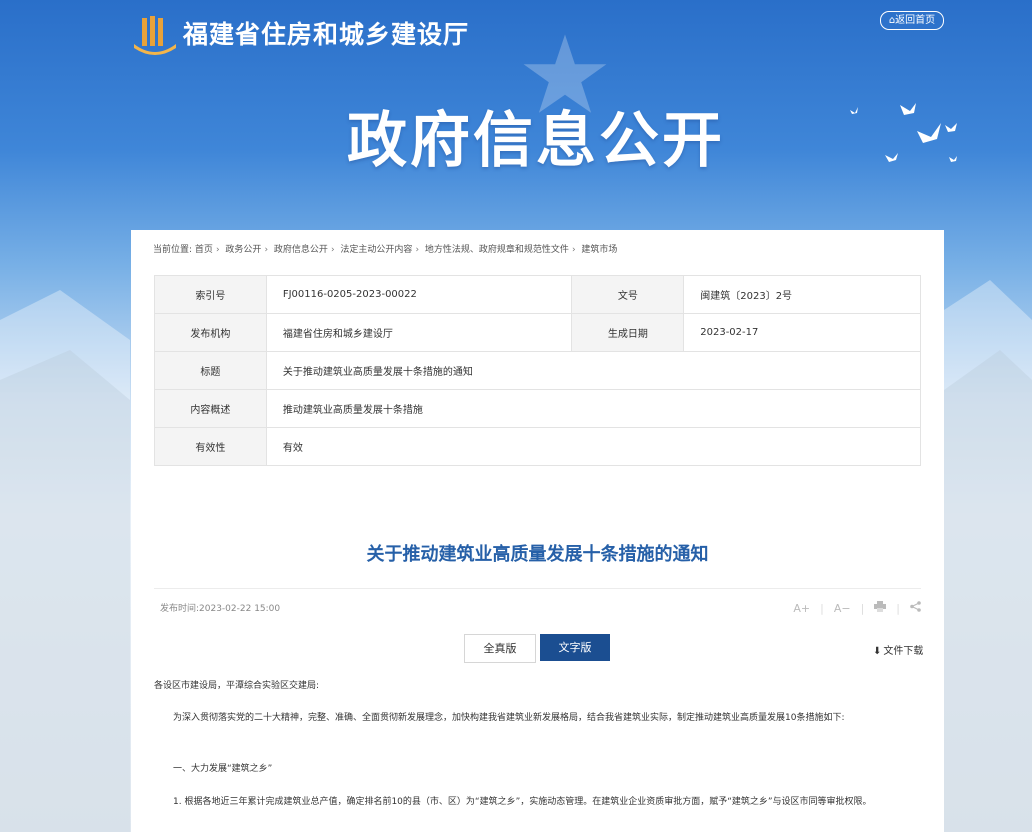 The width and height of the screenshot is (1032, 832). What do you see at coordinates (497, 248) in the screenshot?
I see `breadcrumb-item: 地方性法规、政府规章和规范性文件` at bounding box center [497, 248].